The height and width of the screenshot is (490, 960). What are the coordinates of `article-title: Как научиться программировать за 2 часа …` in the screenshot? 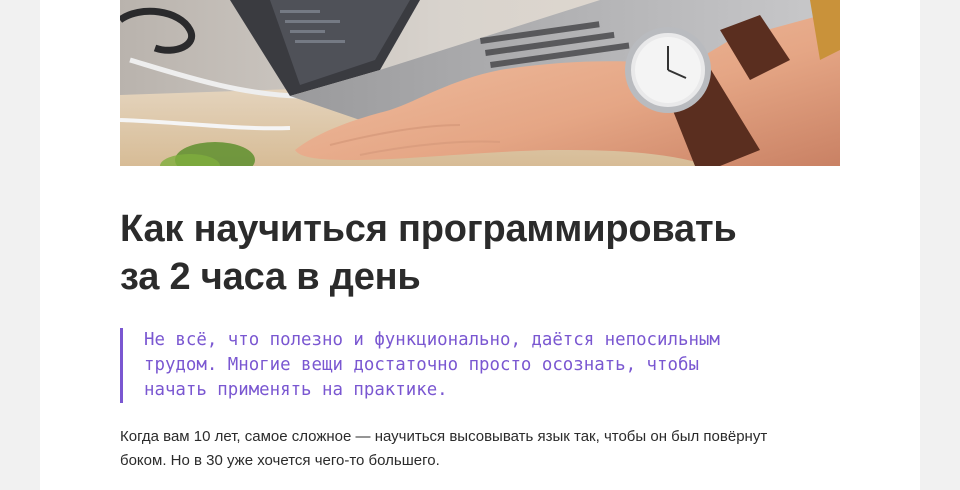 It's located at (428, 253).